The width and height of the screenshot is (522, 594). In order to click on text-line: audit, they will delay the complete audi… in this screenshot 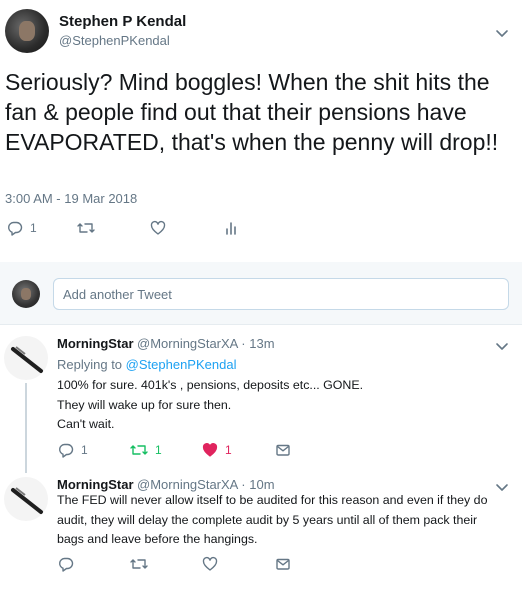, I will do `click(267, 519)`.